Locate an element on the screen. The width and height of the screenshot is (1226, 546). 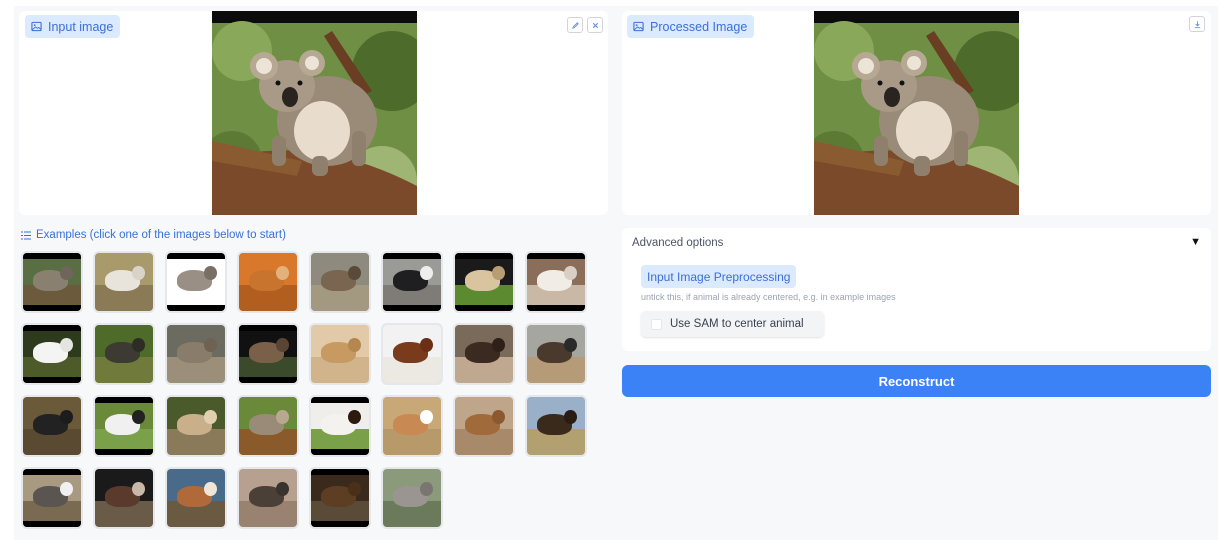
clear-button is located at coordinates (595, 25).